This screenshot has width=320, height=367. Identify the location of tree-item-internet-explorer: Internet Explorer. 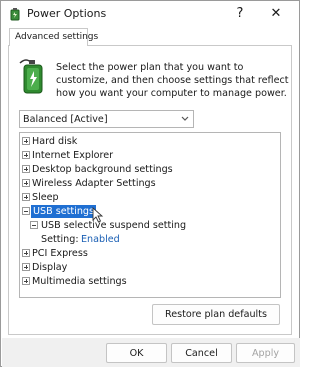
(150, 155).